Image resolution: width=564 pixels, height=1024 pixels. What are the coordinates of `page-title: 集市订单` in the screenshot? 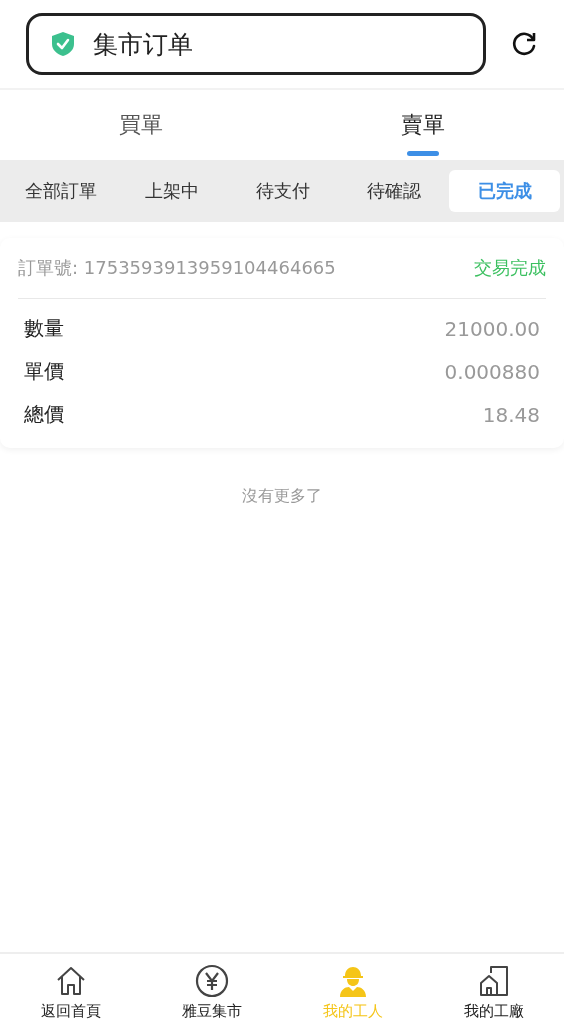 It's located at (143, 44).